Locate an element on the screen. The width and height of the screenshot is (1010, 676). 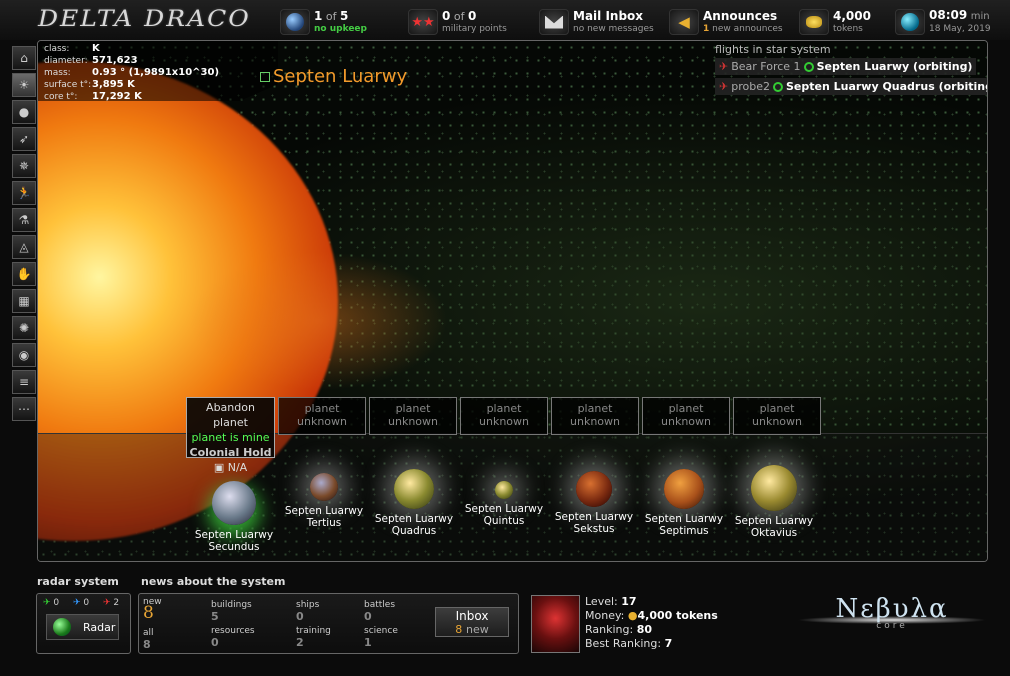
radar-count-neutral: ✈ 0 is located at coordinates (81, 603).